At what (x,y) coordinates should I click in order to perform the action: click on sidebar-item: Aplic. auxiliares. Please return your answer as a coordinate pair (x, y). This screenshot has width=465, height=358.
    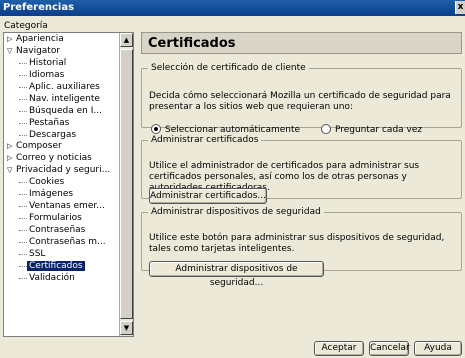
    Looking at the image, I should click on (62, 87).